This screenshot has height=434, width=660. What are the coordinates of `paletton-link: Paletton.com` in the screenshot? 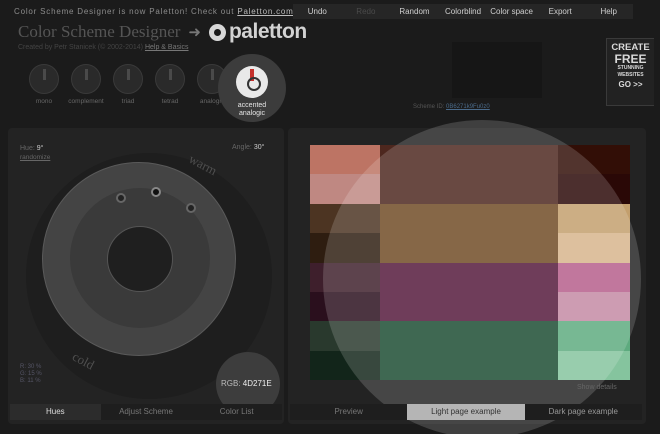 It's located at (265, 11).